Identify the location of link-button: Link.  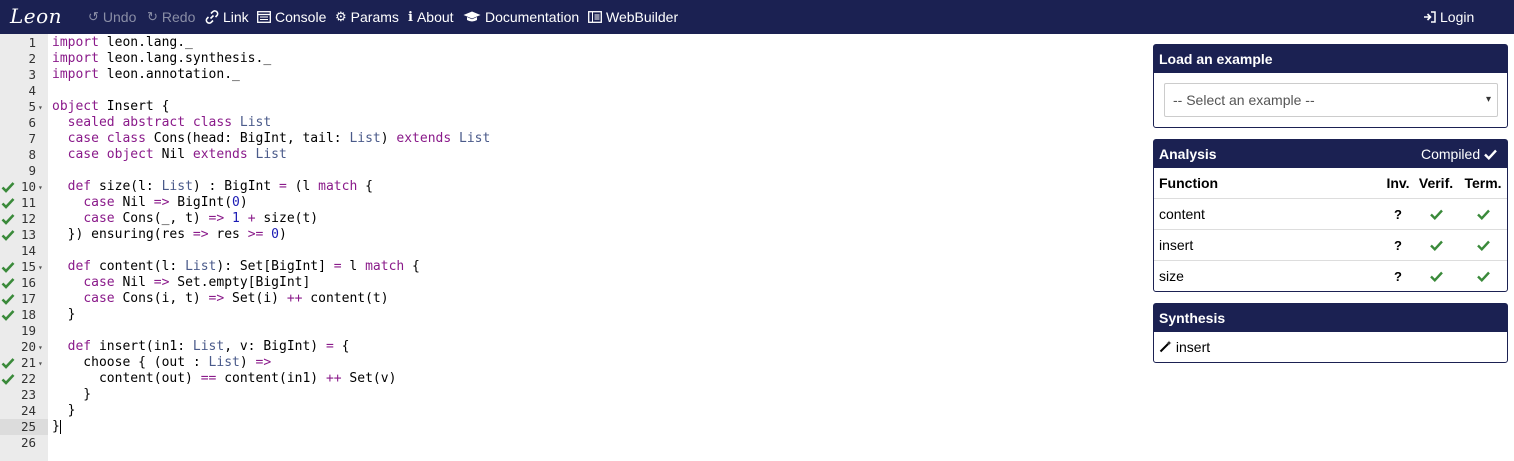
(227, 17).